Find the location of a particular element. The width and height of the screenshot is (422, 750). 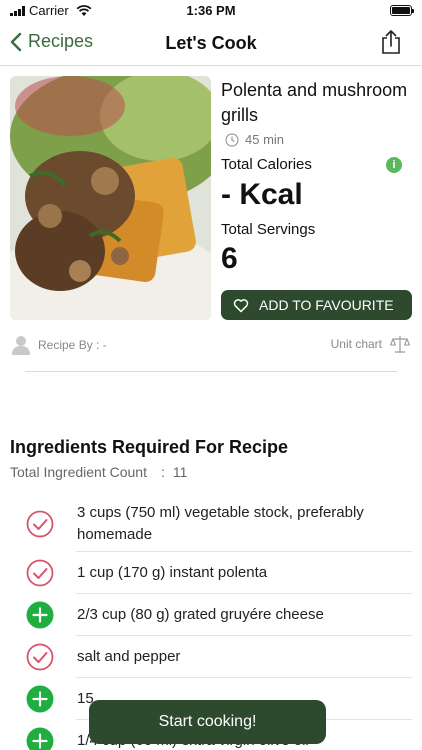

clock-icon is located at coordinates (232, 139).